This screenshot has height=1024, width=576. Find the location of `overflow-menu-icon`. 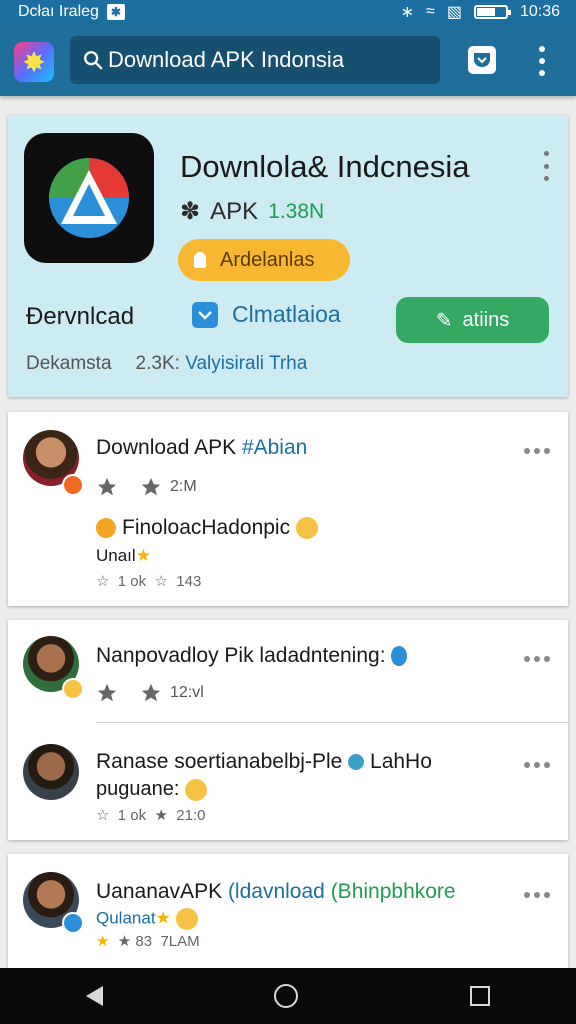

overflow-menu-icon is located at coordinates (542, 61).